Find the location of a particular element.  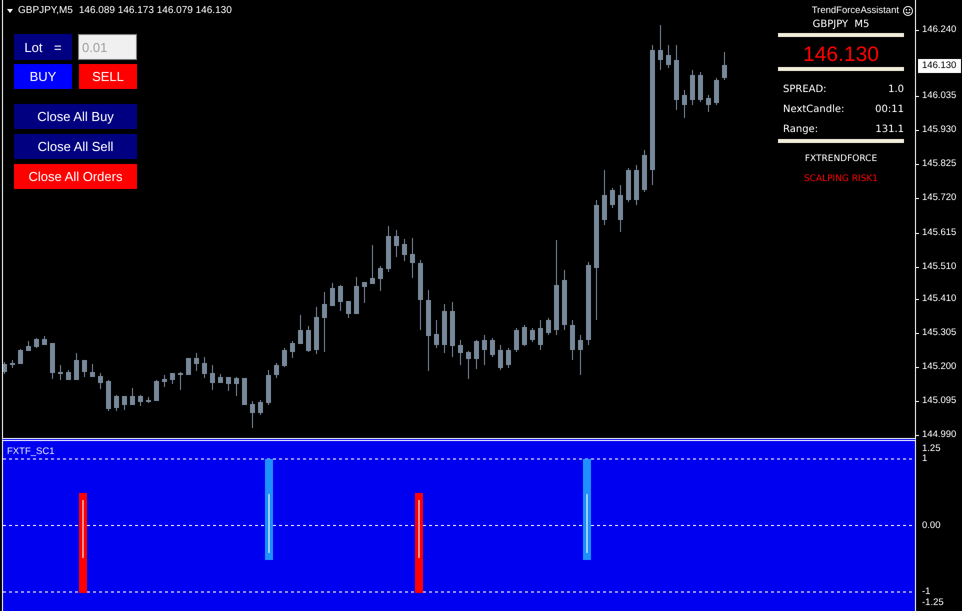

price-label: 146.035 is located at coordinates (939, 96).